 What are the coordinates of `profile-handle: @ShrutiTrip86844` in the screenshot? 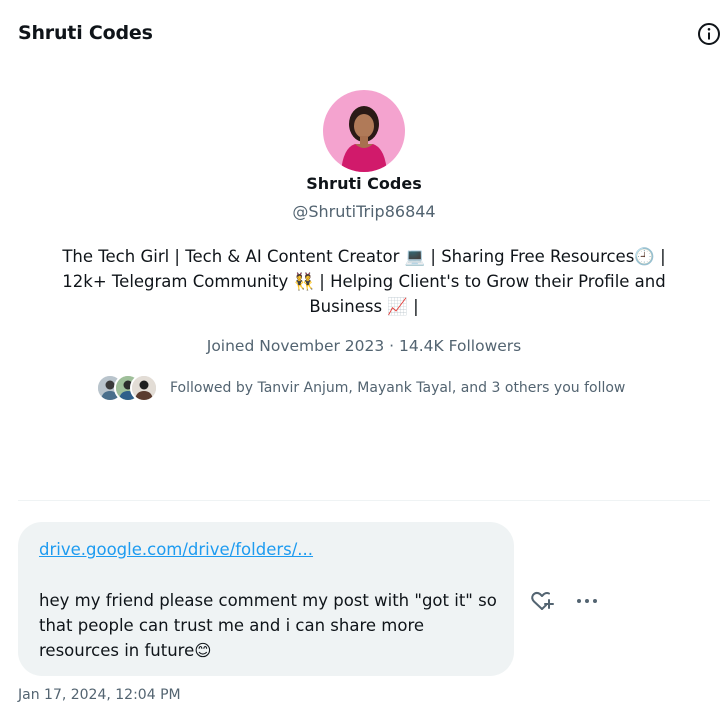 It's located at (364, 211).